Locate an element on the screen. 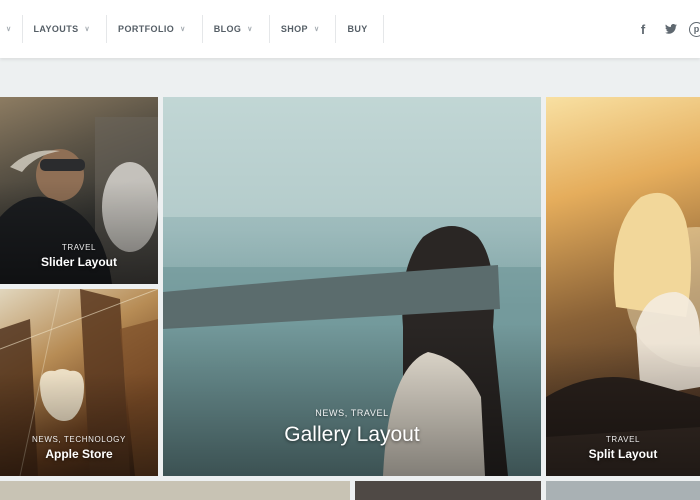  post-title: Split Layout is located at coordinates (623, 454).